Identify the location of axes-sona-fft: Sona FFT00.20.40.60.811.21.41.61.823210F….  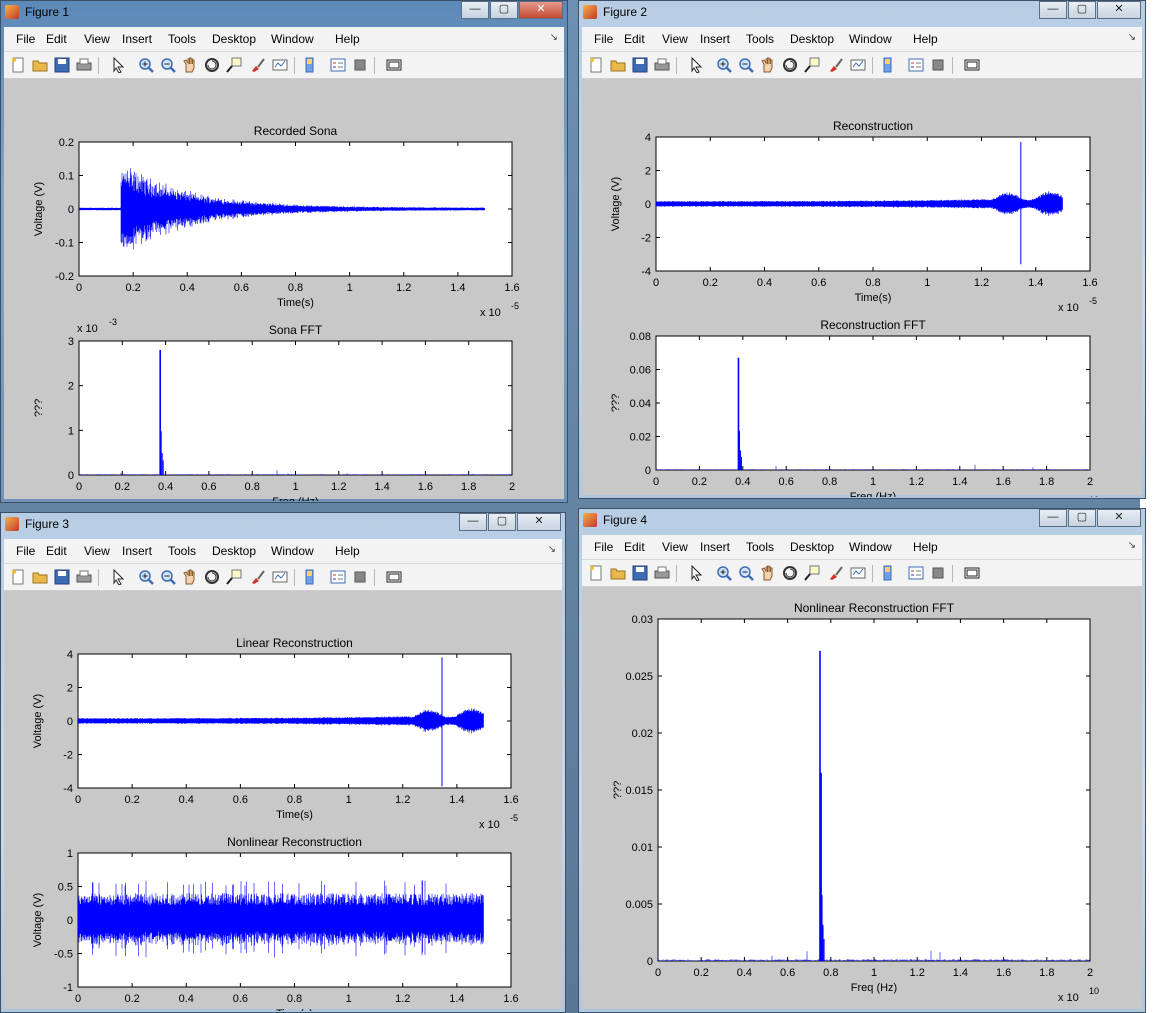
(277, 409).